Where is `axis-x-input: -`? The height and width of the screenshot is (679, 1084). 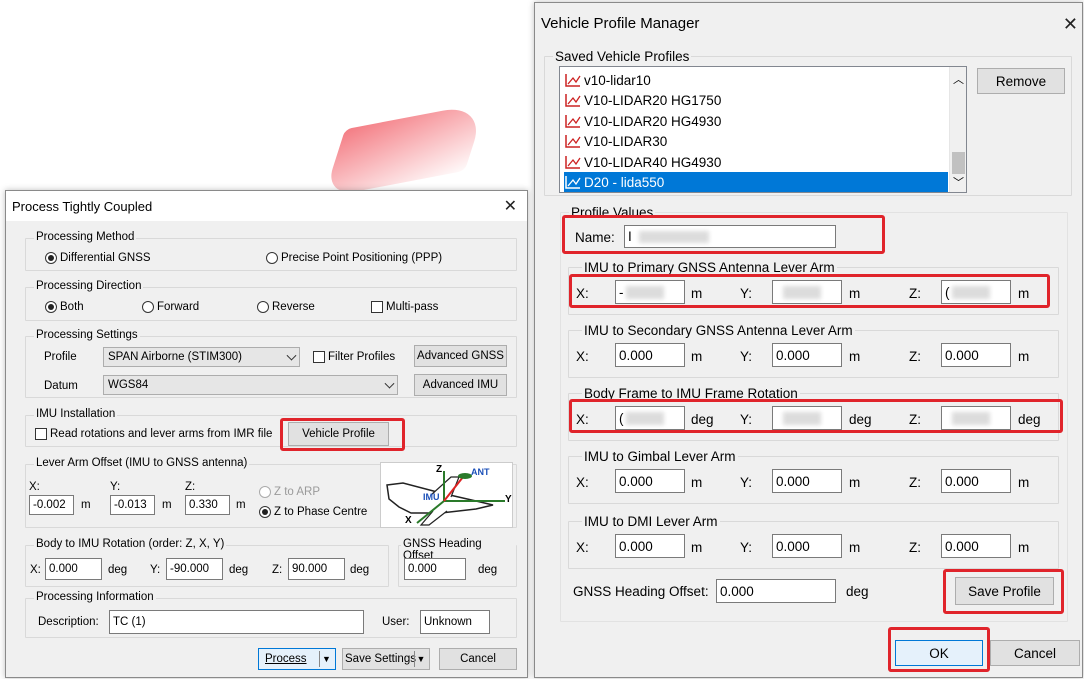 axis-x-input: - is located at coordinates (650, 292).